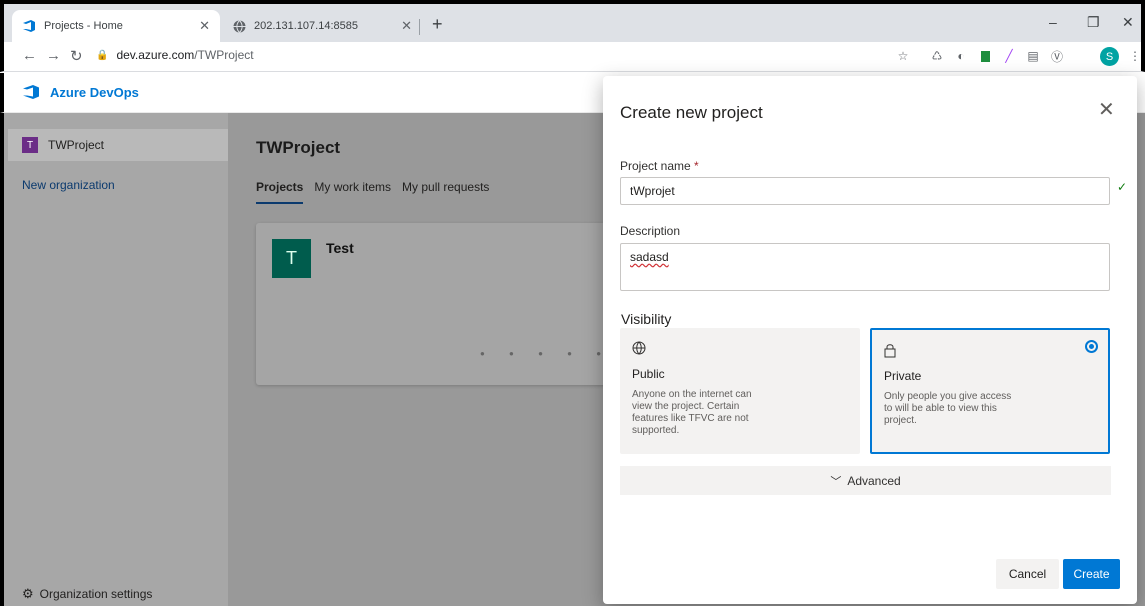 This screenshot has width=1145, height=606. I want to click on project-name-label-text: Project name, so click(655, 166).